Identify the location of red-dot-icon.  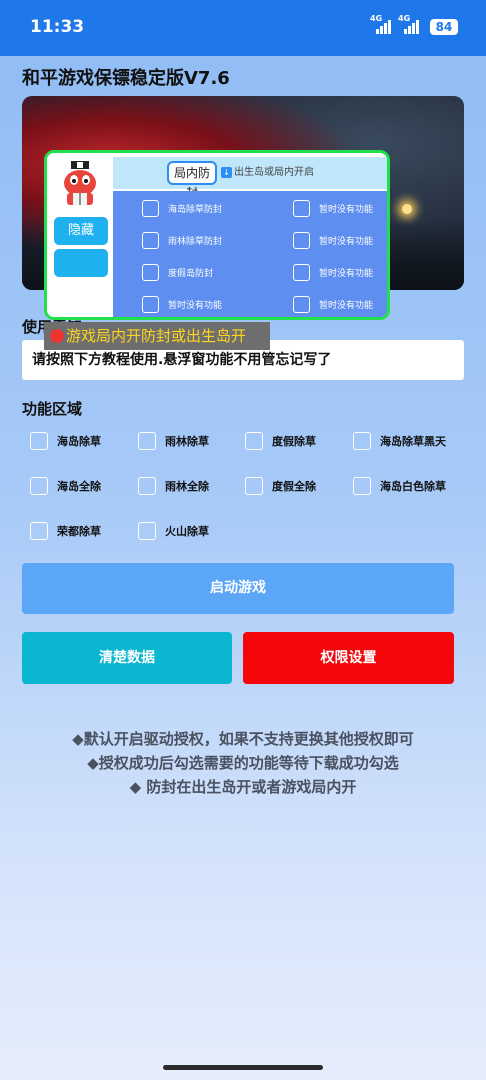
(57, 335).